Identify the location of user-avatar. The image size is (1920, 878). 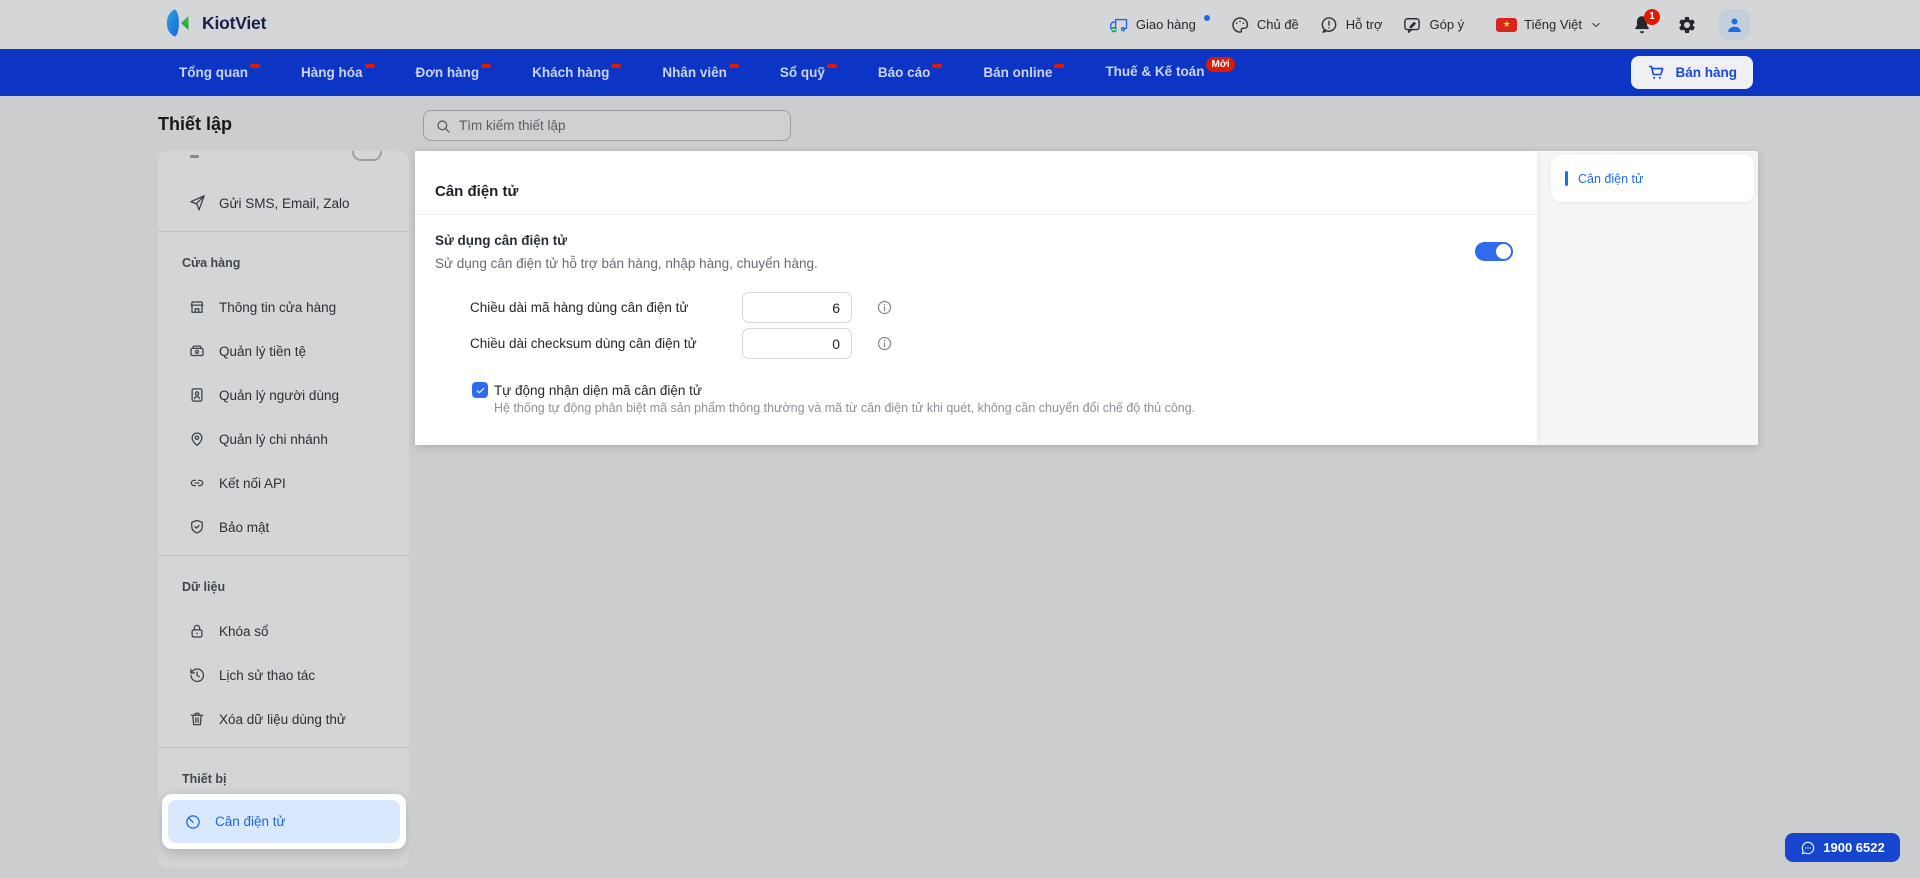
(1734, 24).